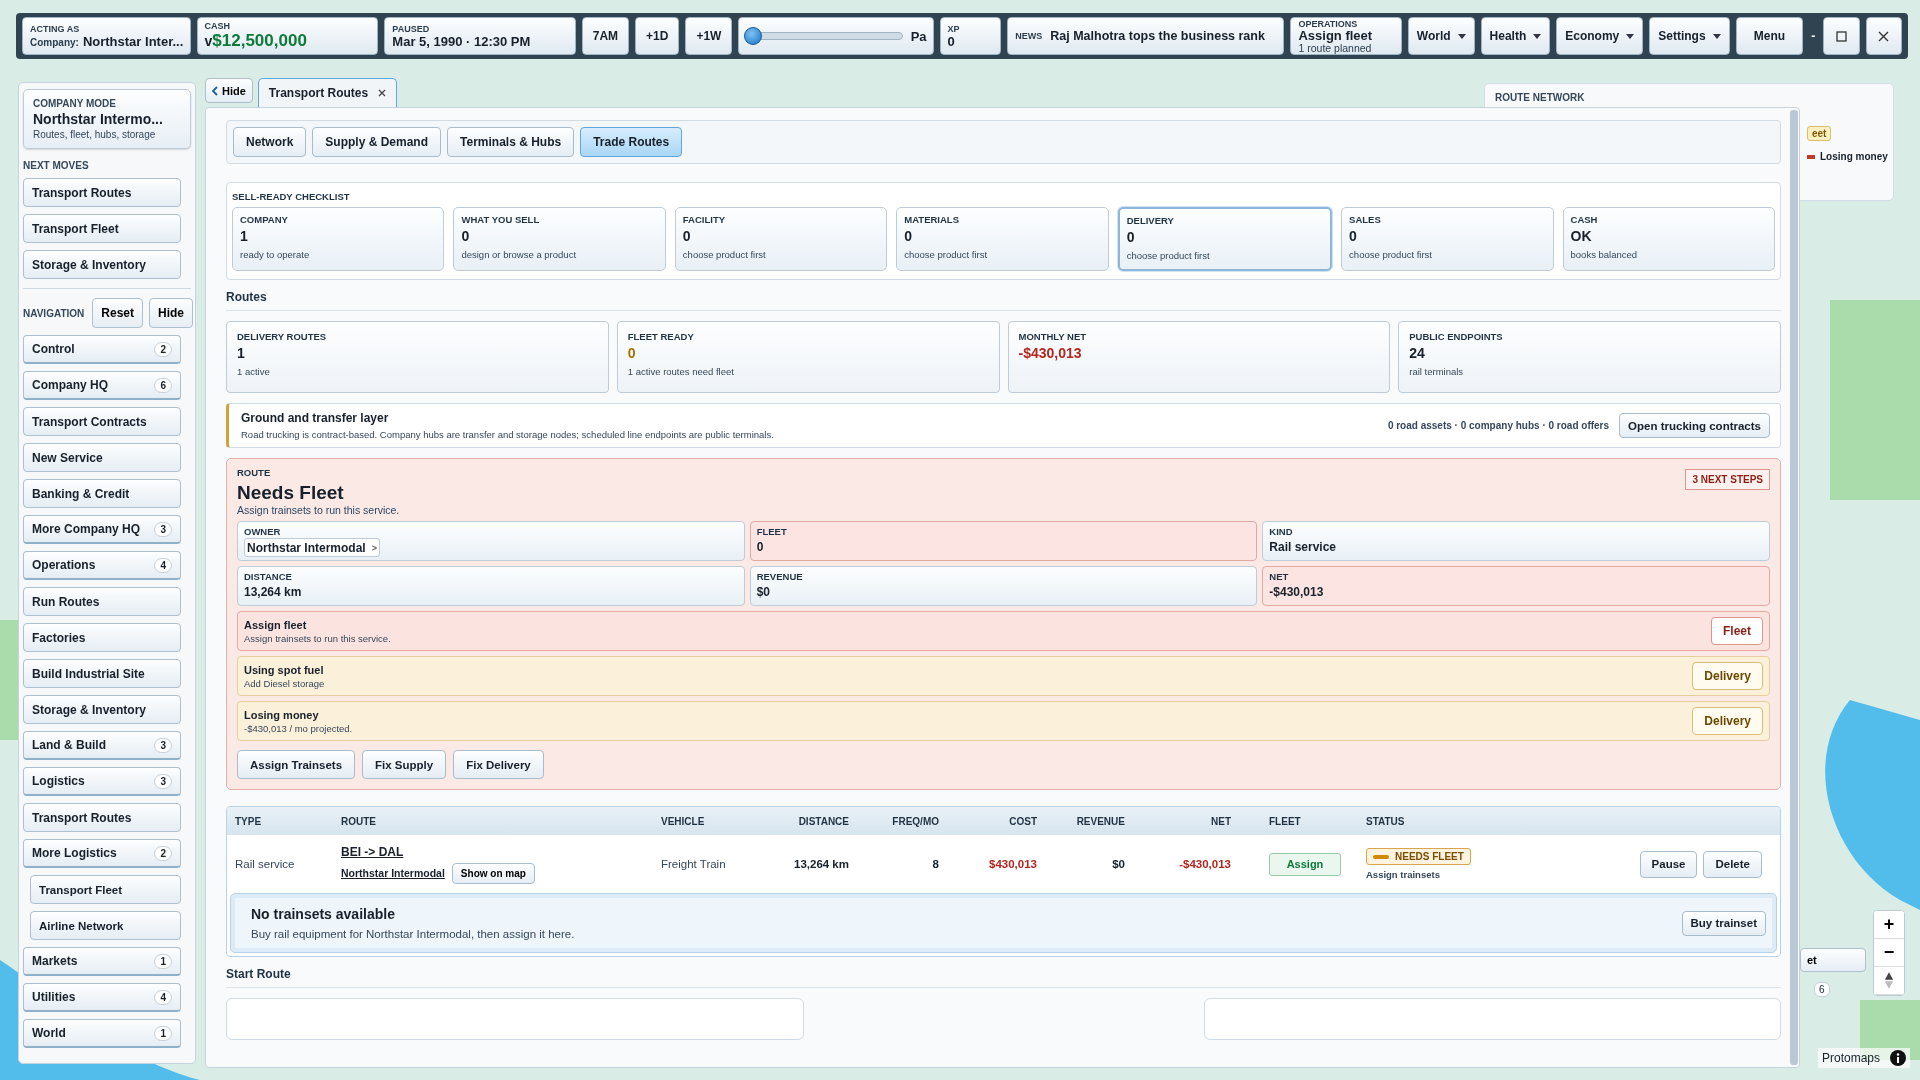 The height and width of the screenshot is (1080, 1920). I want to click on assign-button: Assign, so click(1305, 864).